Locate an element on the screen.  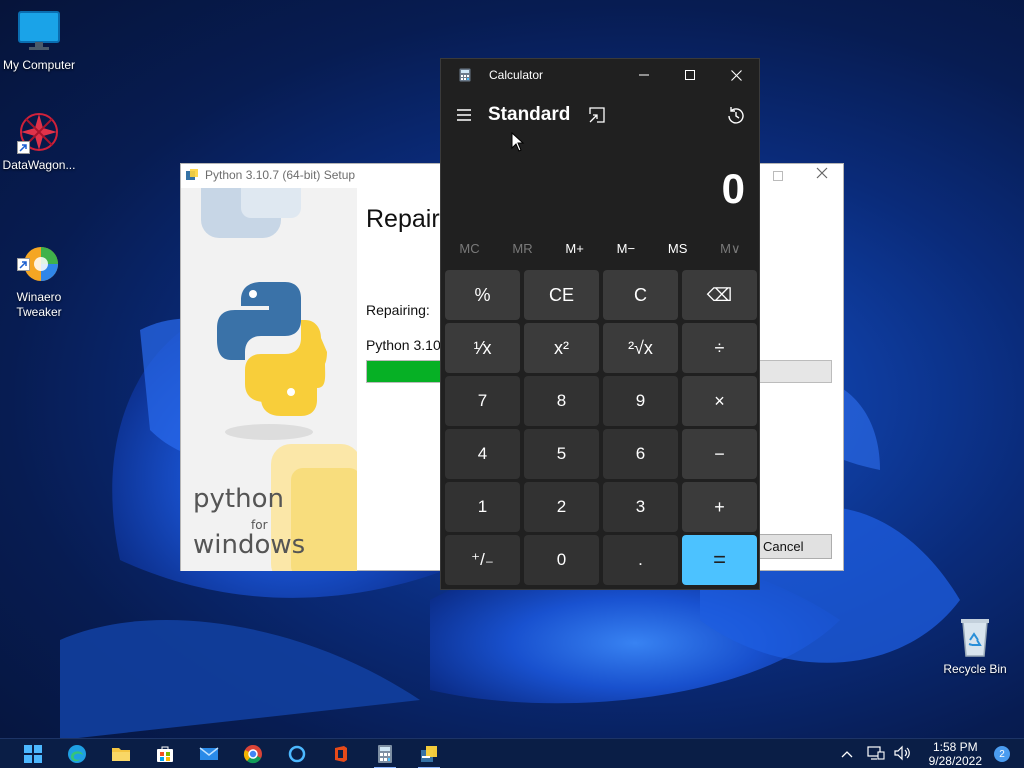
calculator-mode-title: Standard is located at coordinates (529, 114).